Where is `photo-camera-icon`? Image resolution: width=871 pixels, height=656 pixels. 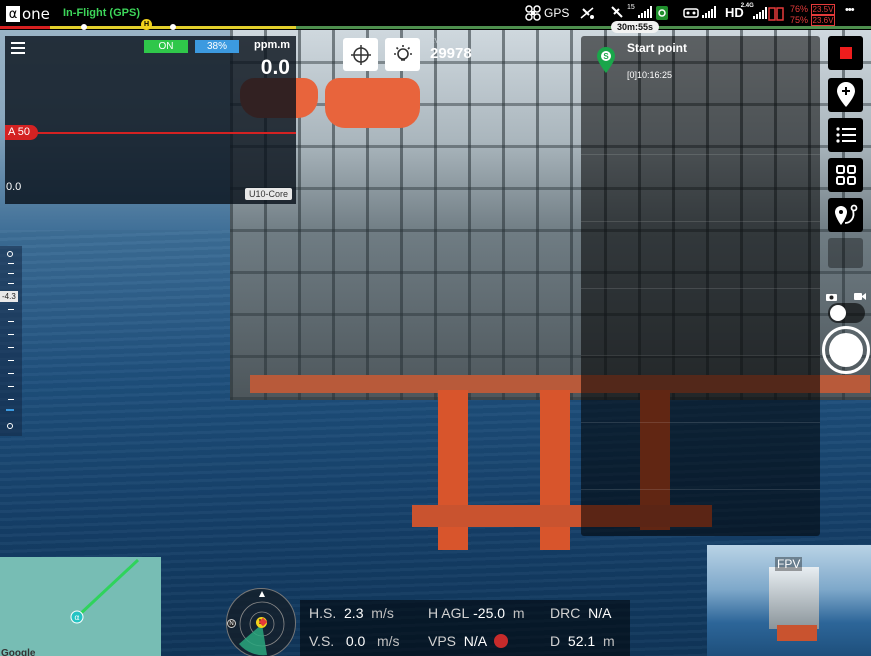
photo-camera-icon is located at coordinates (831, 297).